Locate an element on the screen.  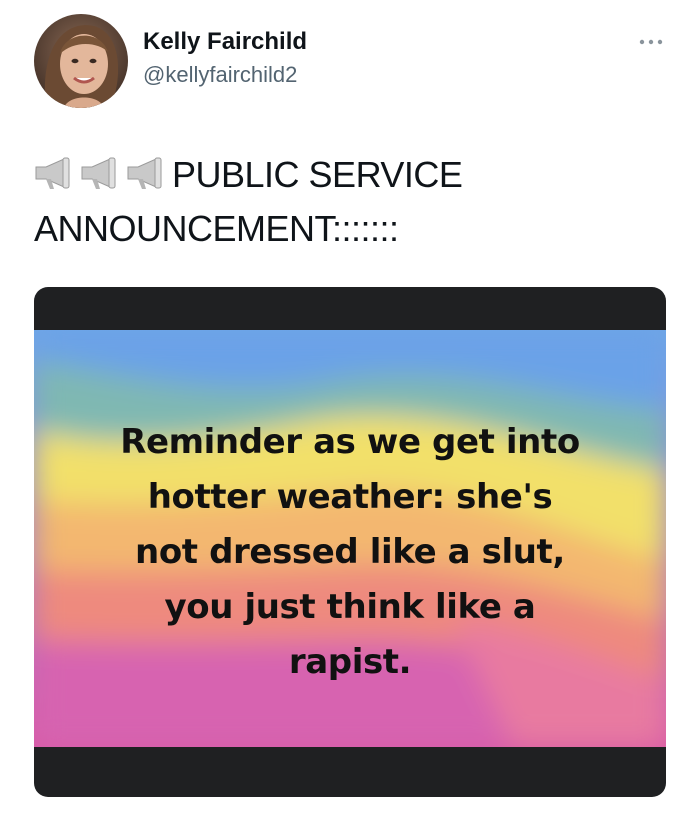
meme-caption-line: rapist. is located at coordinates (350, 662).